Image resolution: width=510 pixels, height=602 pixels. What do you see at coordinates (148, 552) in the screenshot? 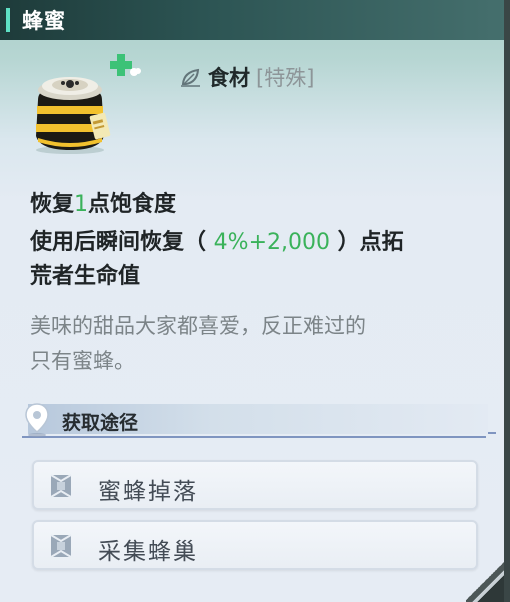
I see `source-label: 采集蜂巢` at bounding box center [148, 552].